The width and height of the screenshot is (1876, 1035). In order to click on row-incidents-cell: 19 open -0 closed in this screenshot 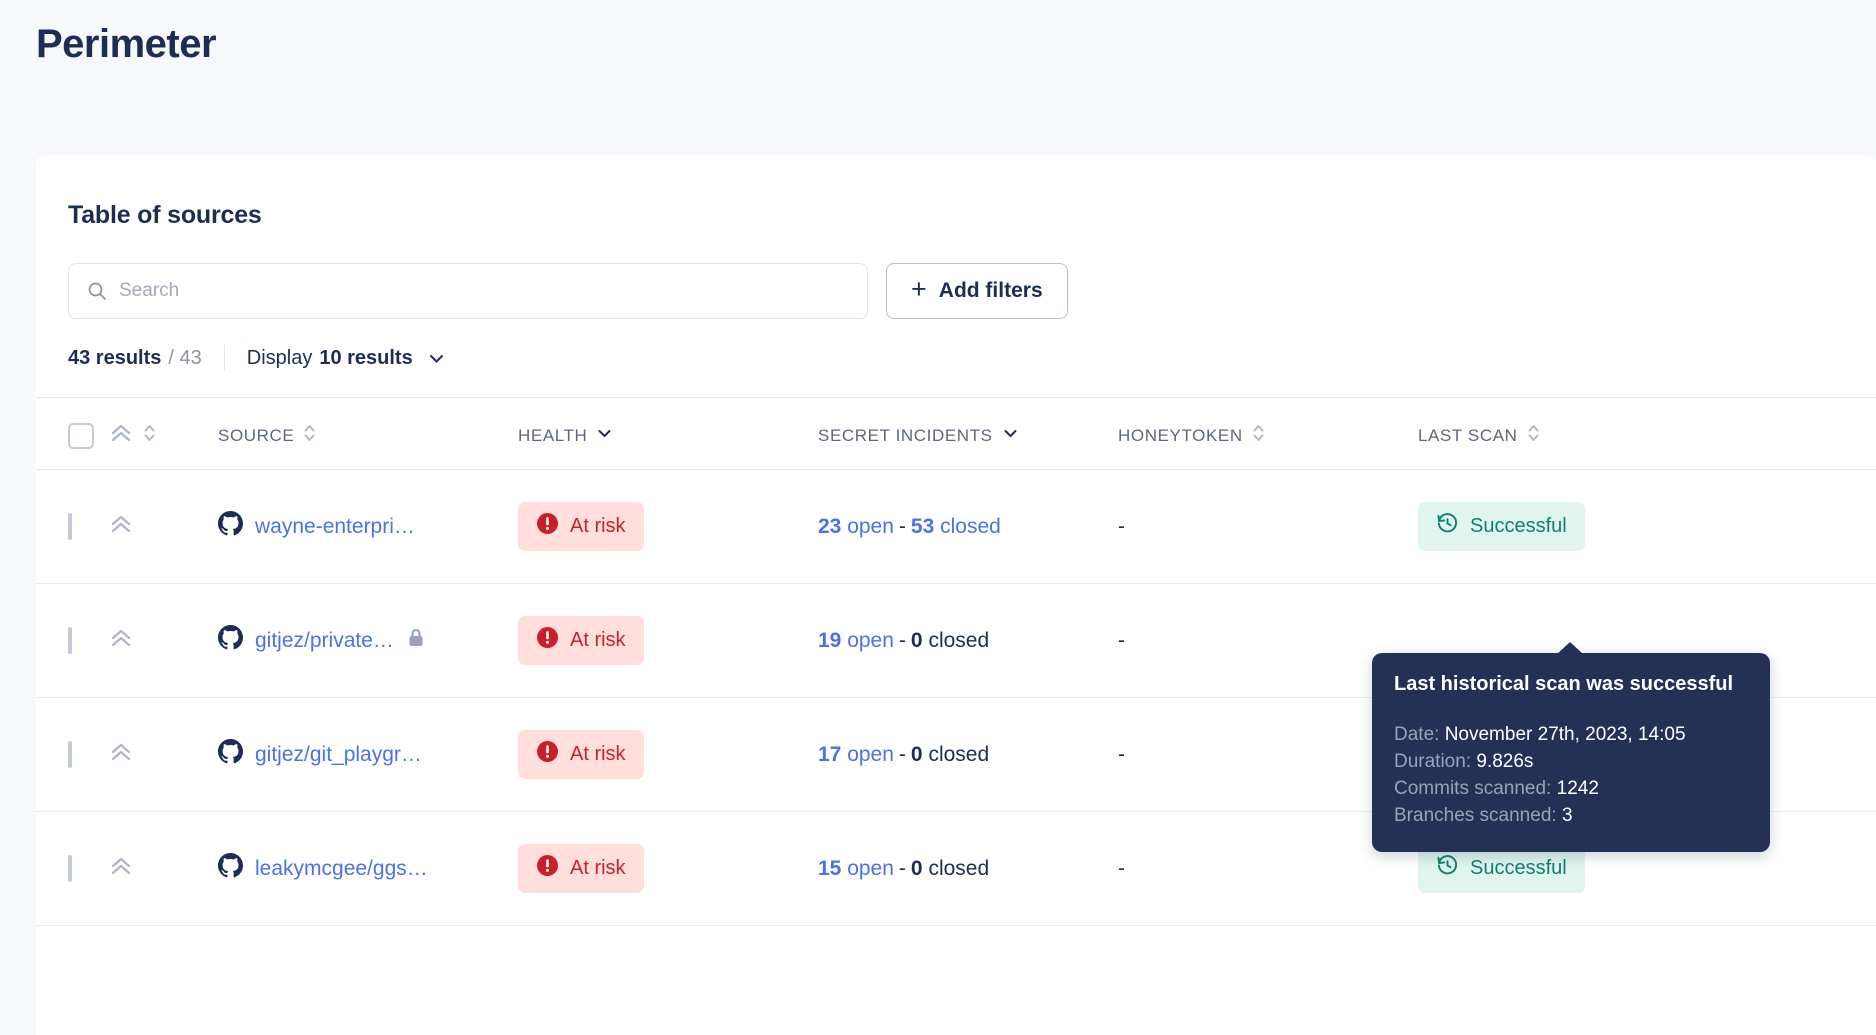, I will do `click(968, 640)`.